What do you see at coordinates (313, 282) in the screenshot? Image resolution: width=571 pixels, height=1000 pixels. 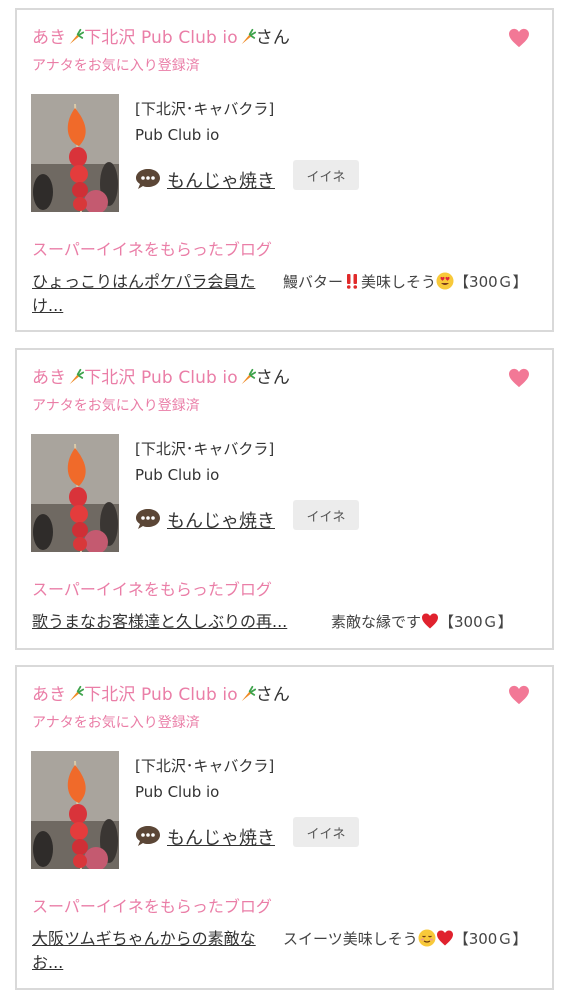 I see `comment-text: 鰻バター` at bounding box center [313, 282].